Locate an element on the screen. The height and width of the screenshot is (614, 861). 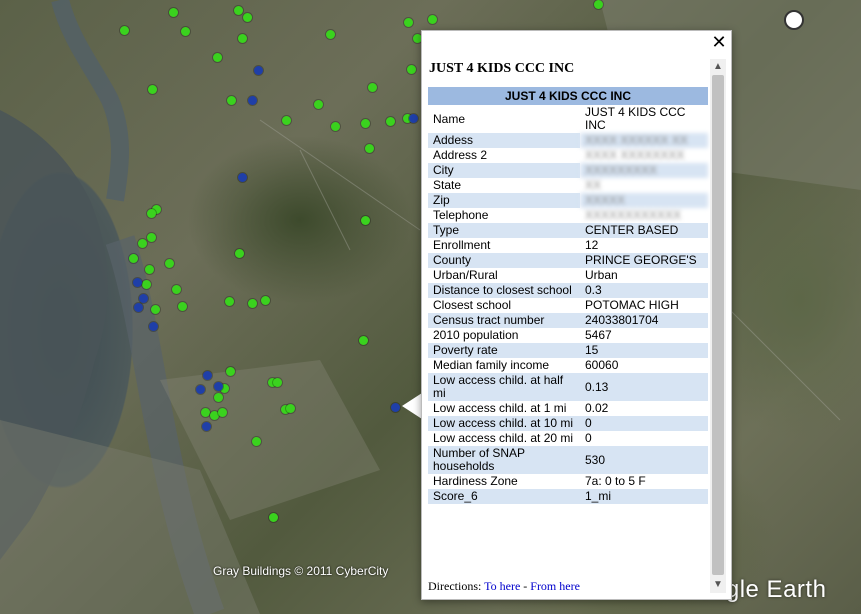
row-value: 15 is located at coordinates (644, 350).